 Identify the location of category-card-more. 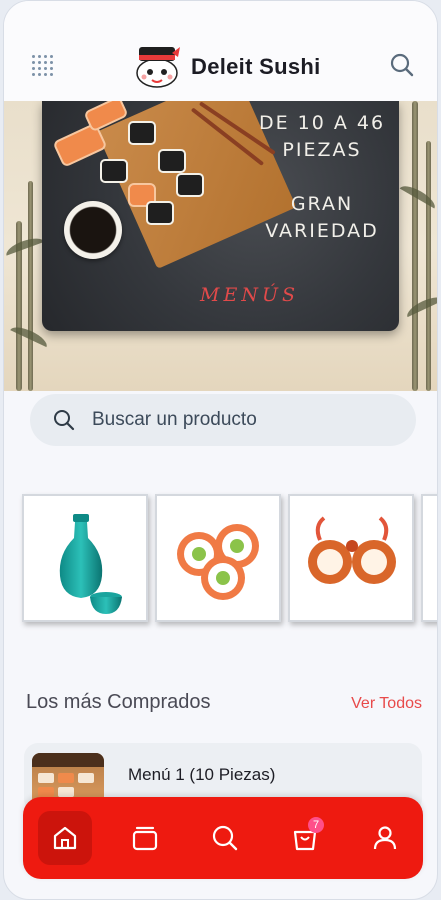
(429, 558).